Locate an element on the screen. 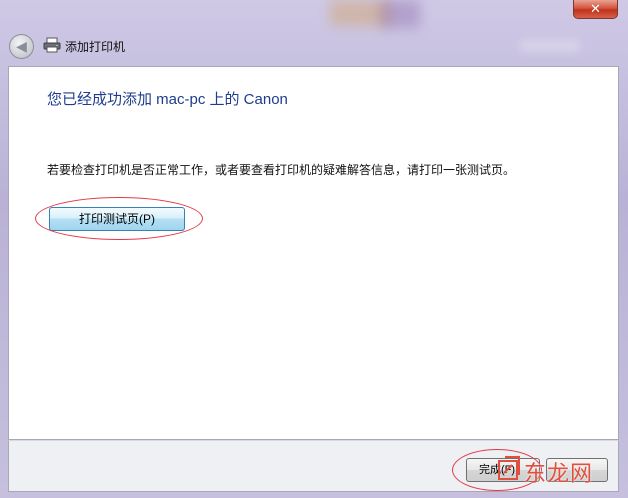  close-icon: ✕ is located at coordinates (595, 8).